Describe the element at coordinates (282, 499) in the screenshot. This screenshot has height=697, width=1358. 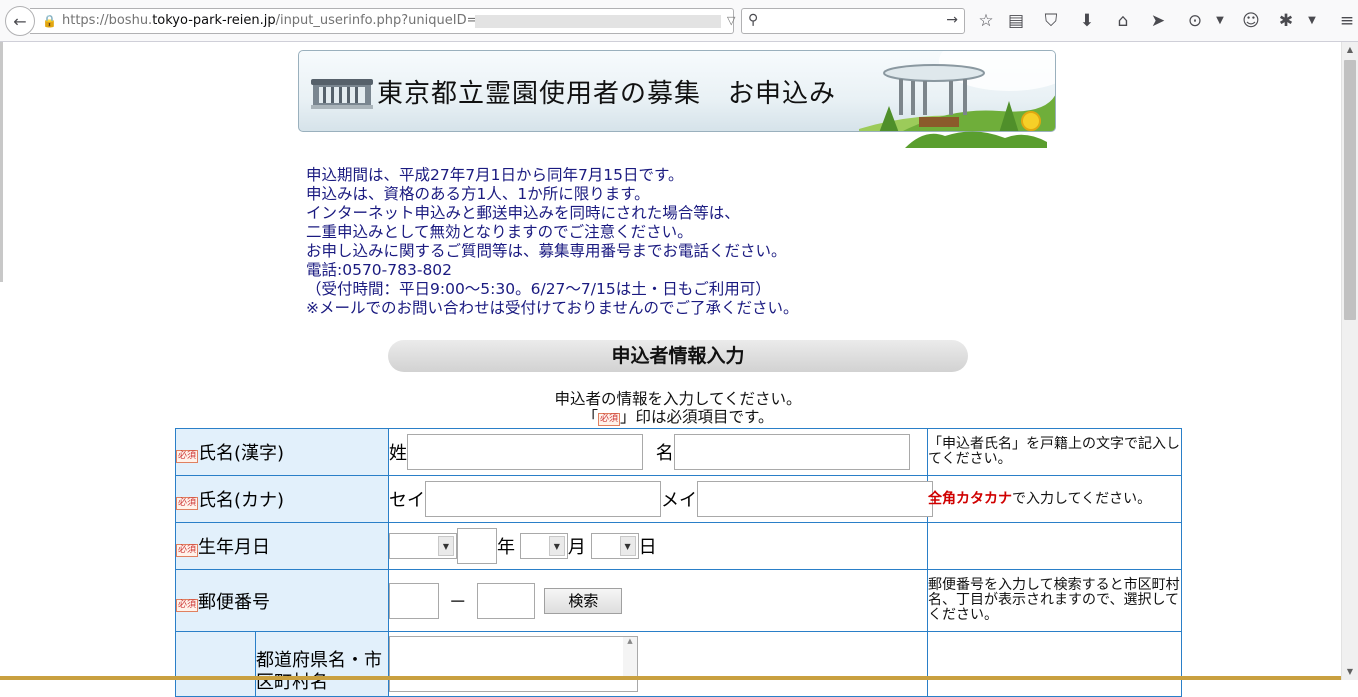
I see `form-label: 必須 氏名(カナ)` at that location.